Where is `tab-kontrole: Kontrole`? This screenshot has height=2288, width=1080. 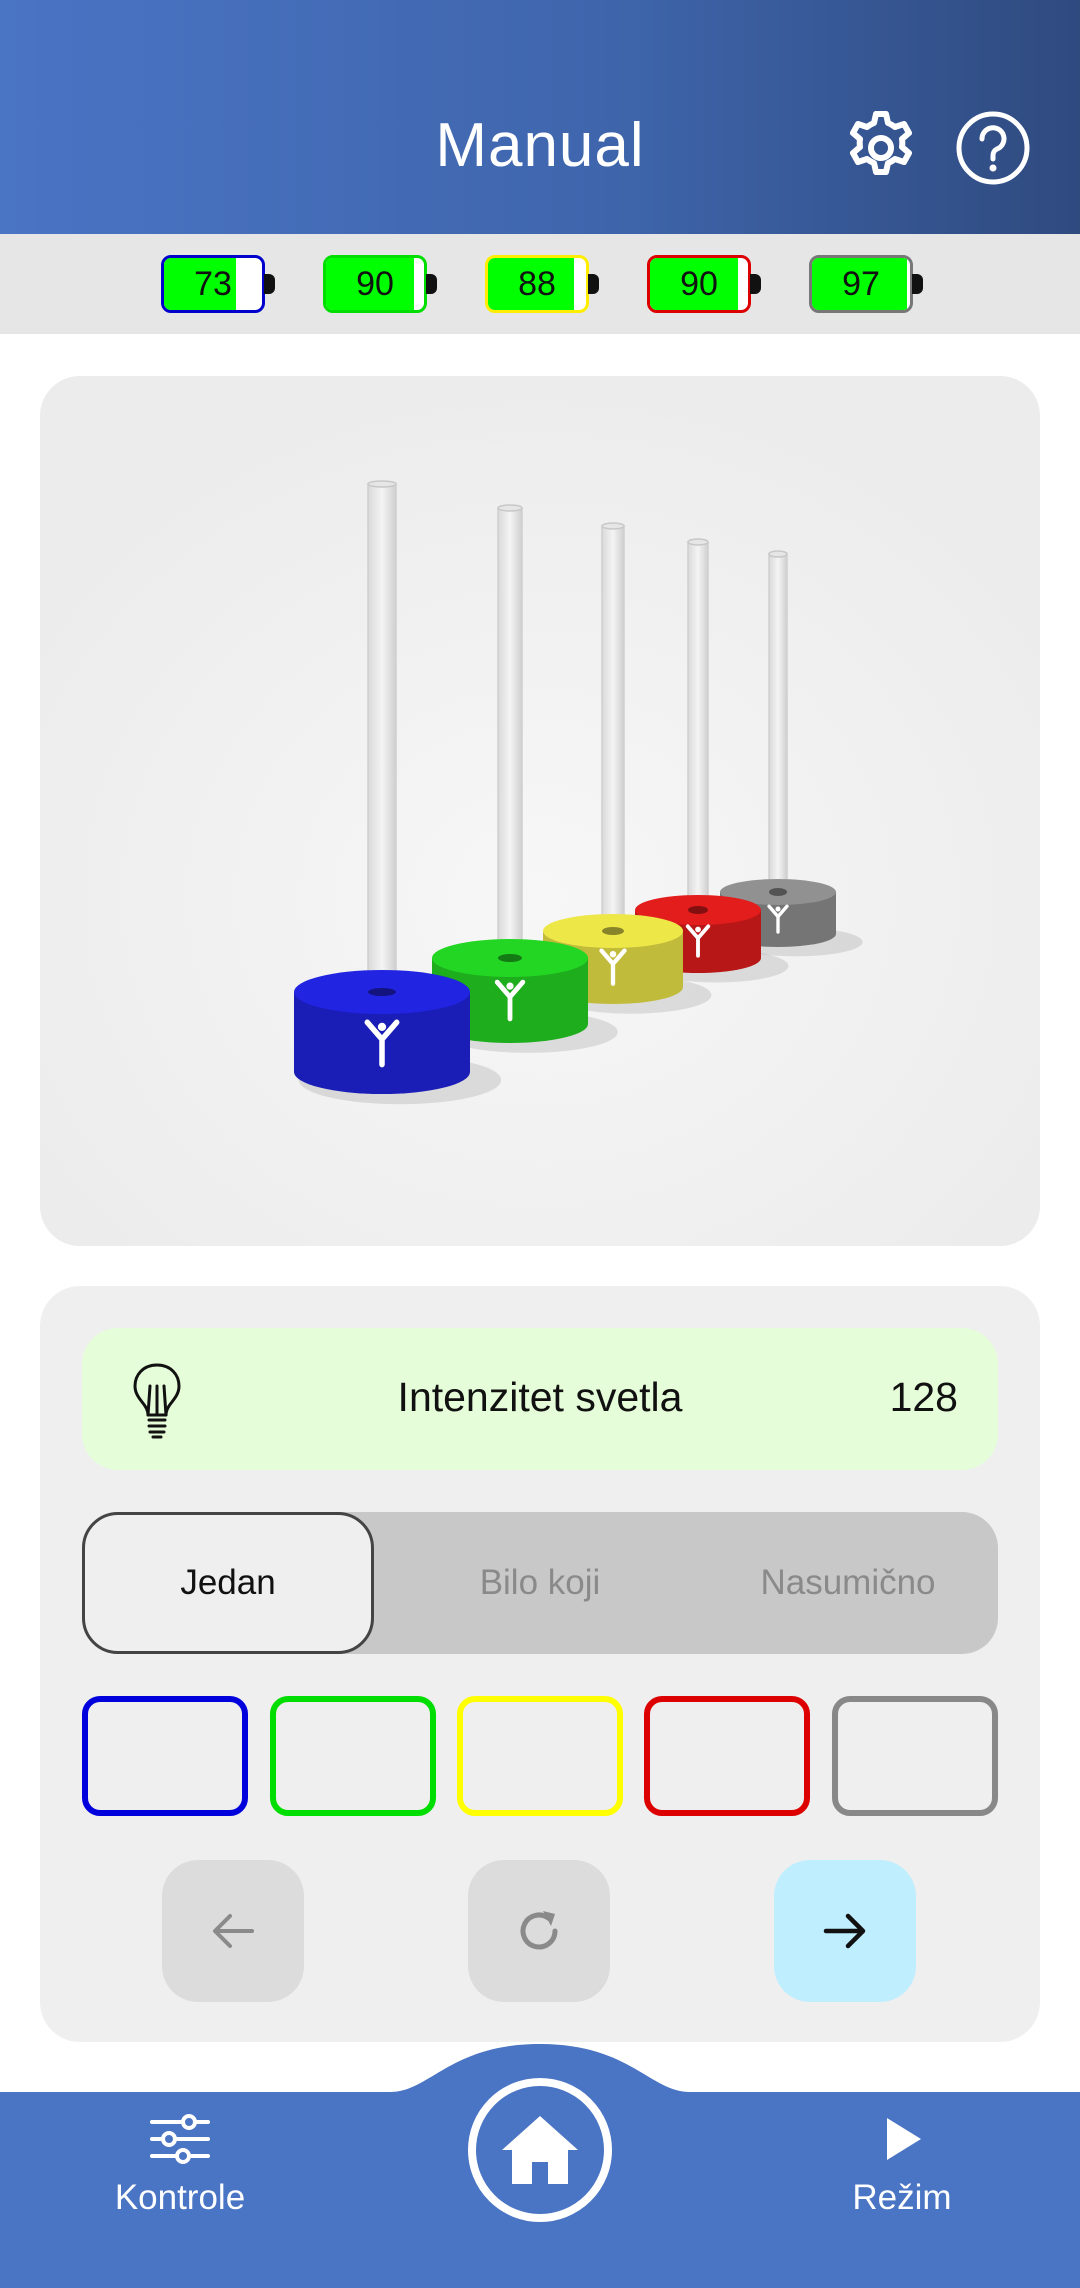 tab-kontrole: Kontrole is located at coordinates (180, 2184).